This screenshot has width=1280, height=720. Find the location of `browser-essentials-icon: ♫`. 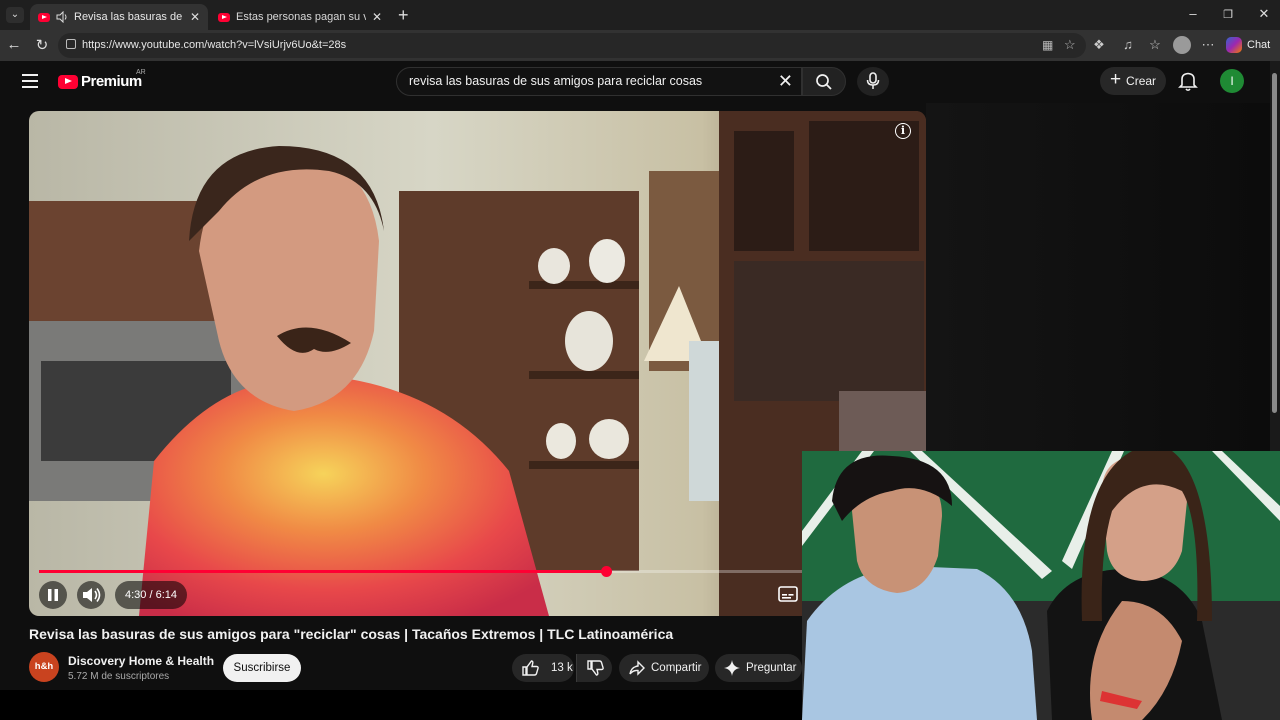

browser-essentials-icon: ♫ is located at coordinates (1128, 44).